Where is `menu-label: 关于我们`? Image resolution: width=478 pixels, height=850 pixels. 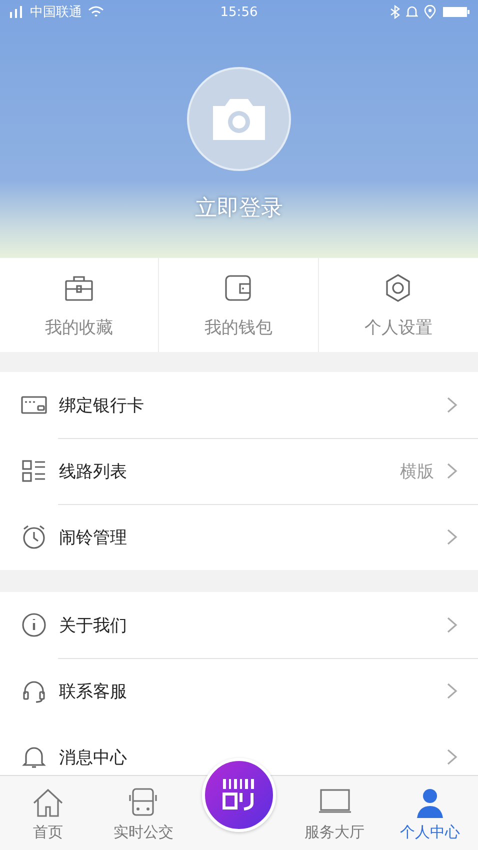
menu-label: 关于我们 is located at coordinates (93, 625).